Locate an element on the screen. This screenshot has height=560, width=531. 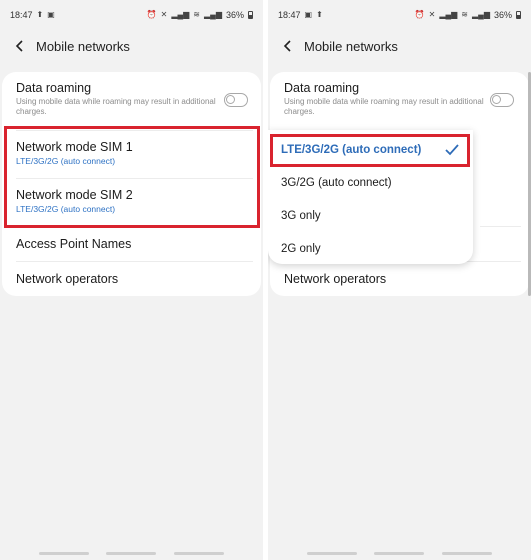
highlight-box-selected-mode is located at coordinates (370, 150).